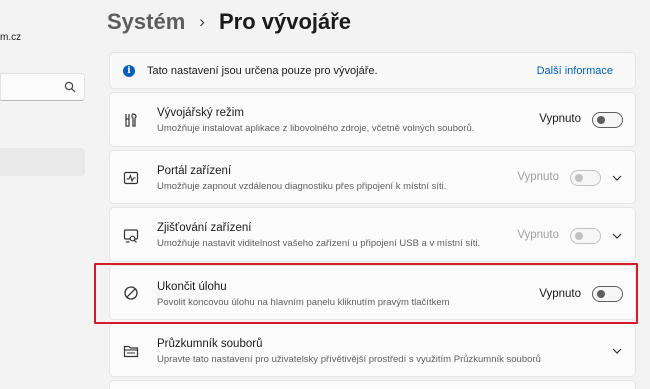 The image size is (650, 389). I want to click on page-title: Pro vývojáře, so click(285, 21).